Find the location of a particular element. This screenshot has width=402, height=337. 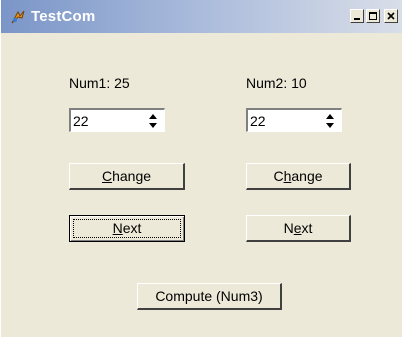

close-button is located at coordinates (391, 16).